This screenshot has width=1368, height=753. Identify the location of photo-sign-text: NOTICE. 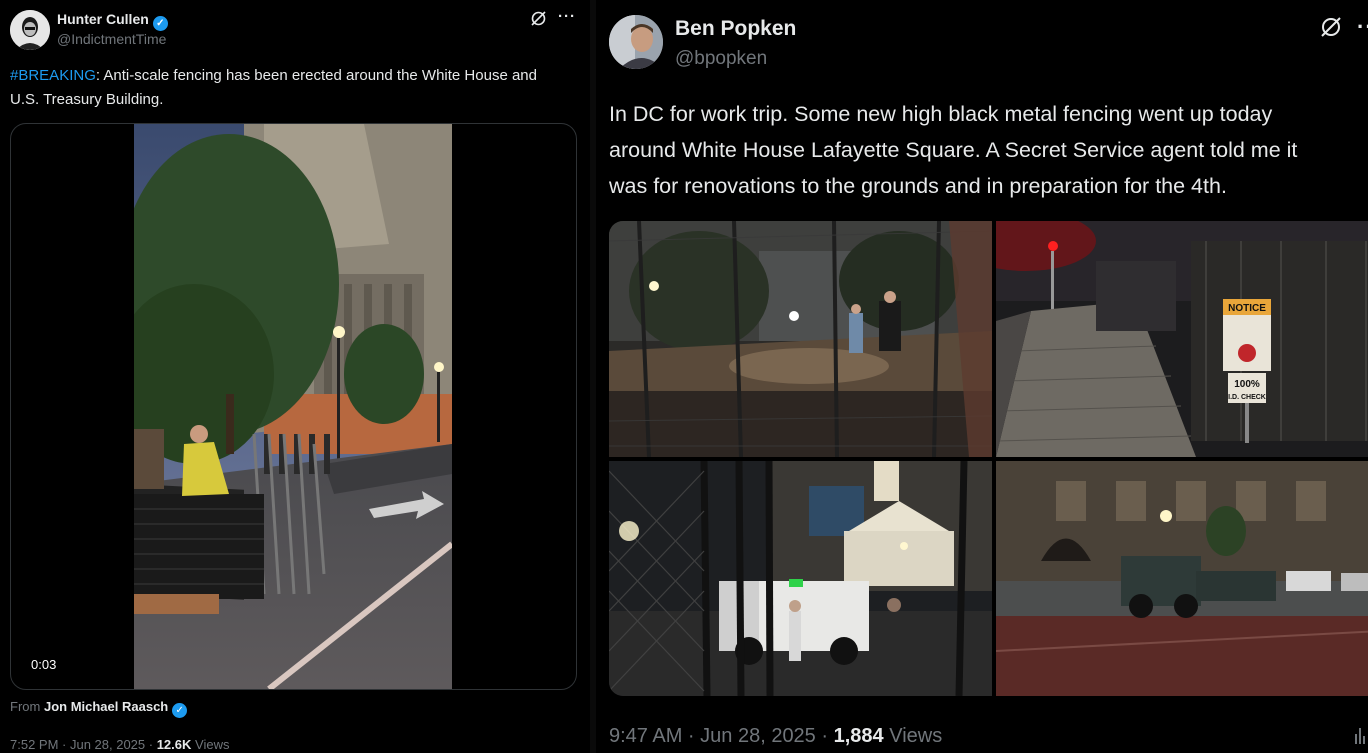
(1247, 308).